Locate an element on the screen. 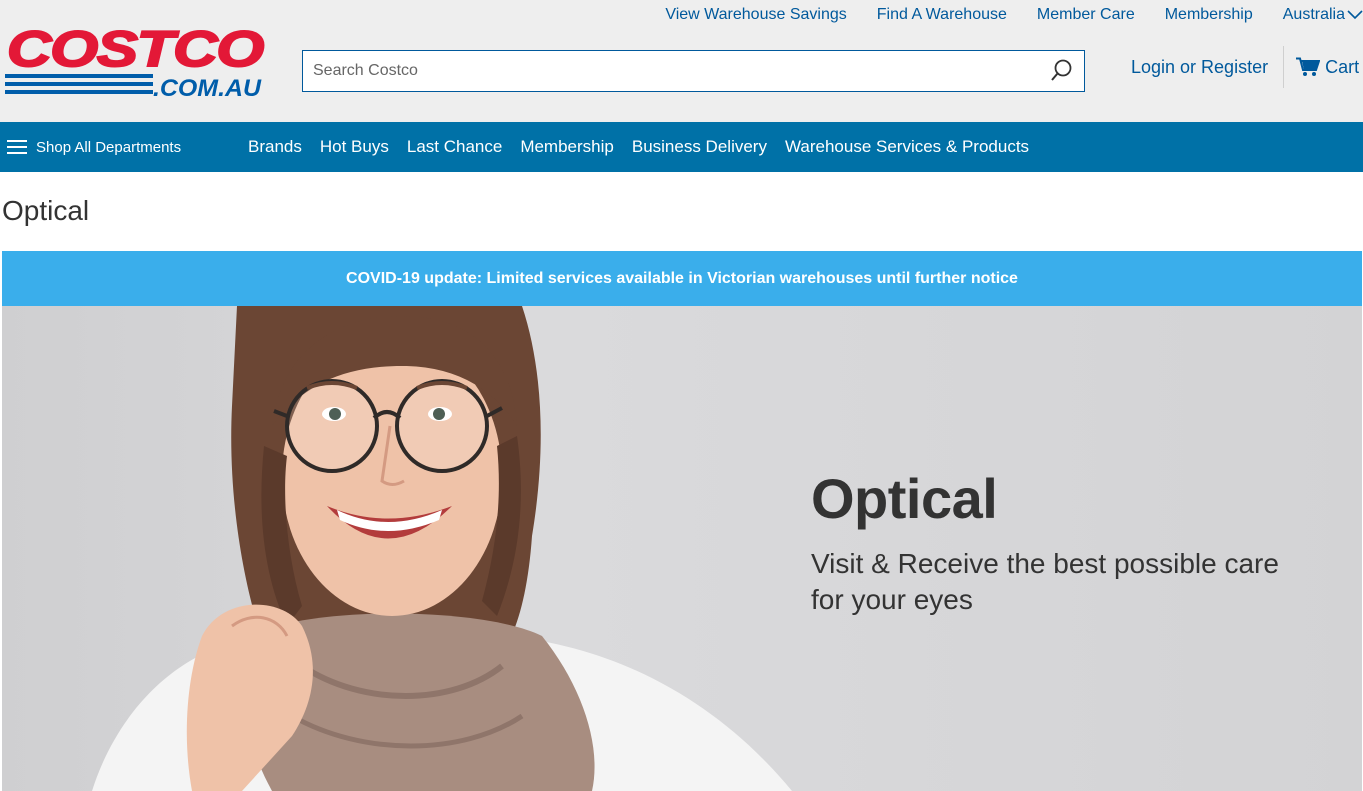  search-input is located at coordinates (670, 71).